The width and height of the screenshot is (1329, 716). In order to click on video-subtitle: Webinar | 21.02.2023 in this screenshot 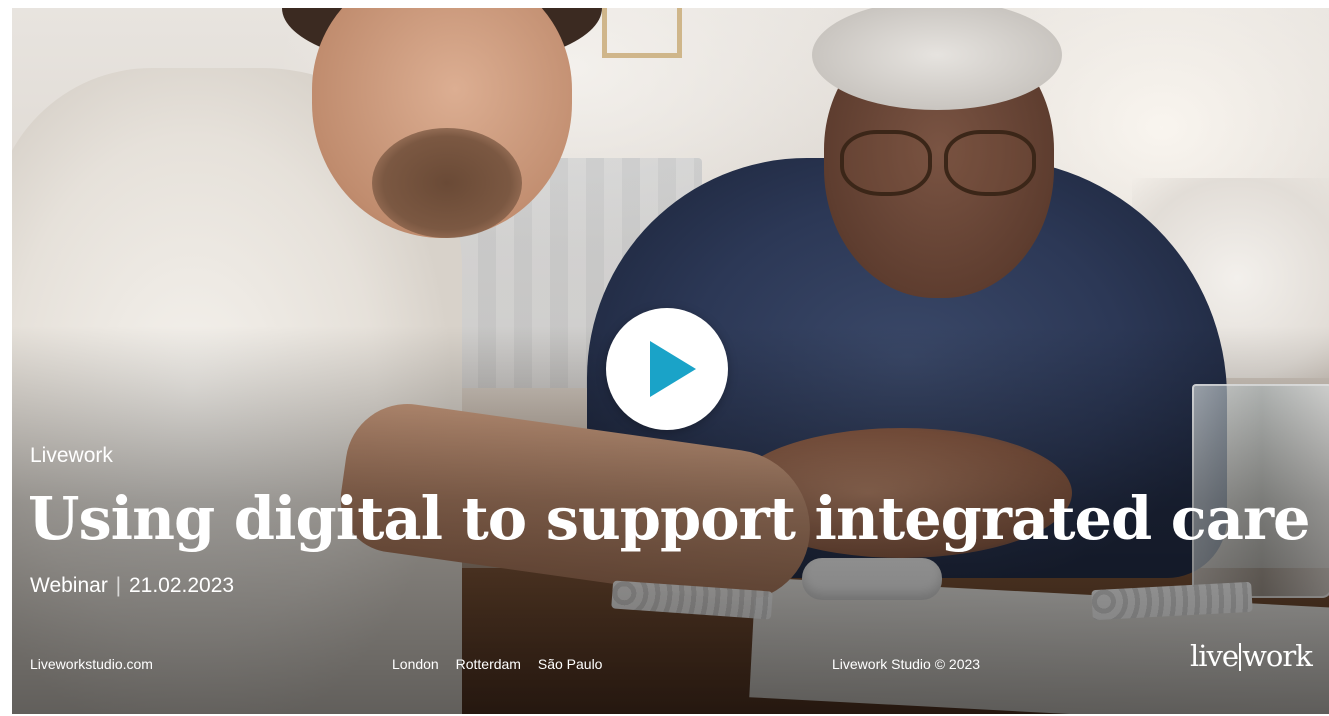, I will do `click(132, 586)`.